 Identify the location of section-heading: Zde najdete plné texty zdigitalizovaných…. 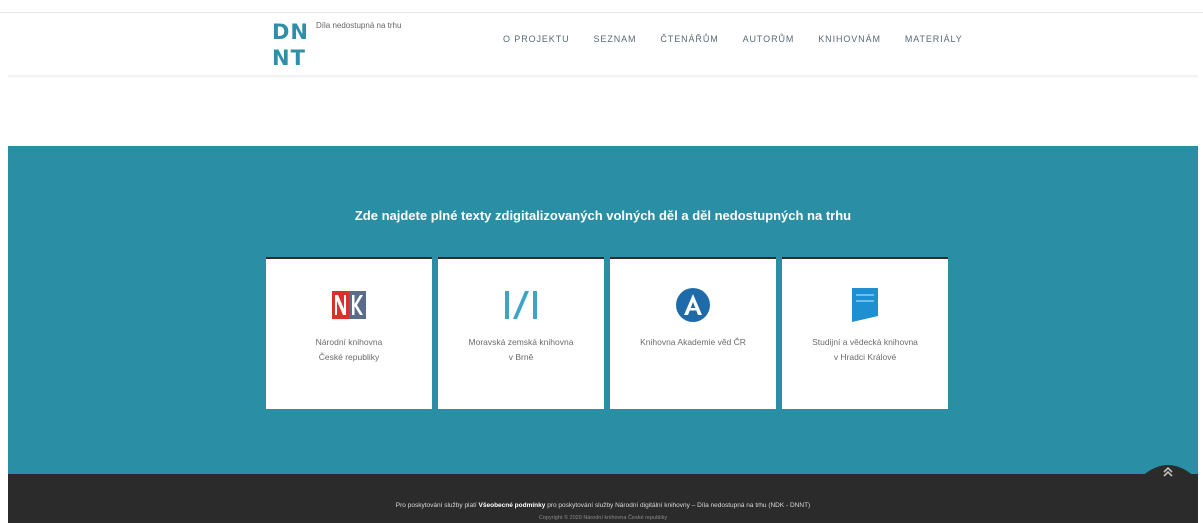
(603, 215).